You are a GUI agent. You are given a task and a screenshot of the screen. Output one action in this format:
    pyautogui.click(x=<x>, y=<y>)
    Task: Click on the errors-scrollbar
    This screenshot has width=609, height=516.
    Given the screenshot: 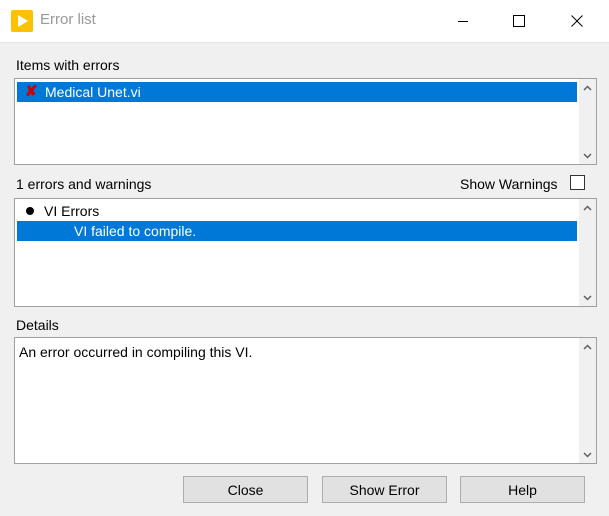 What is the action you would take?
    pyautogui.click(x=587, y=252)
    